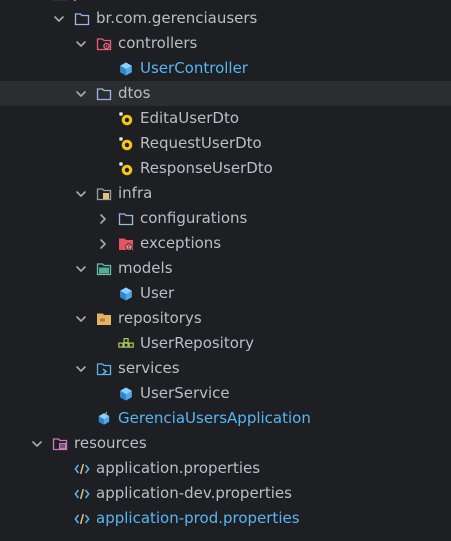  I want to click on tree-item-label: RequestUserDto, so click(201, 143).